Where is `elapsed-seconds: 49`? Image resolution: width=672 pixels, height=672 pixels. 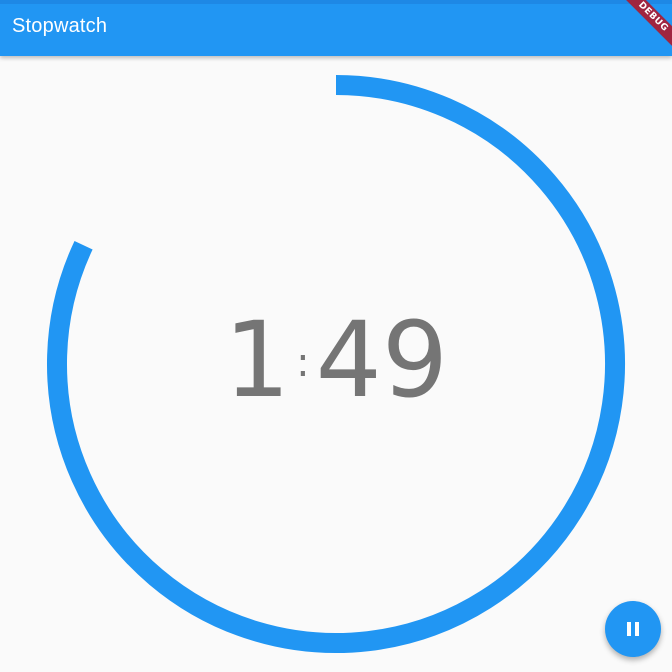 elapsed-seconds: 49 is located at coordinates (381, 360).